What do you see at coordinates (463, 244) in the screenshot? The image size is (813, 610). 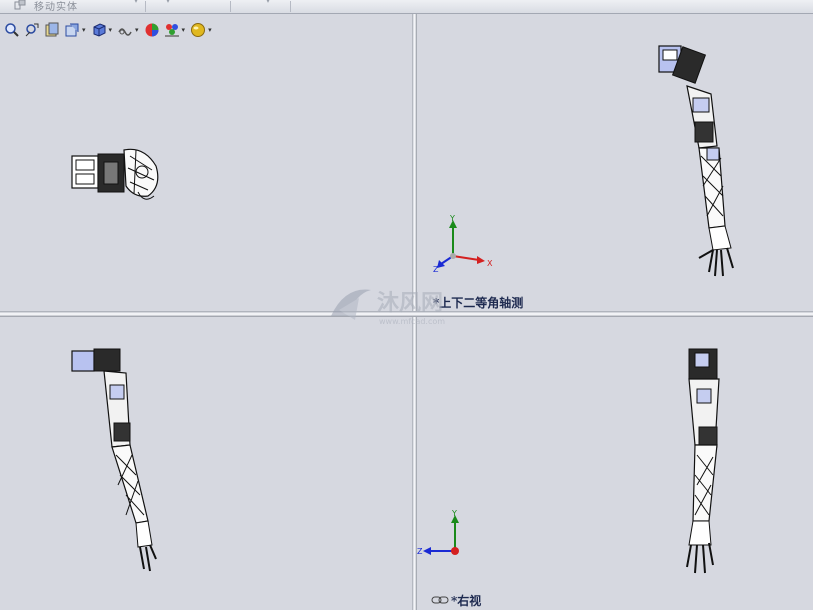 I see `axis-triad: Y X Z` at bounding box center [463, 244].